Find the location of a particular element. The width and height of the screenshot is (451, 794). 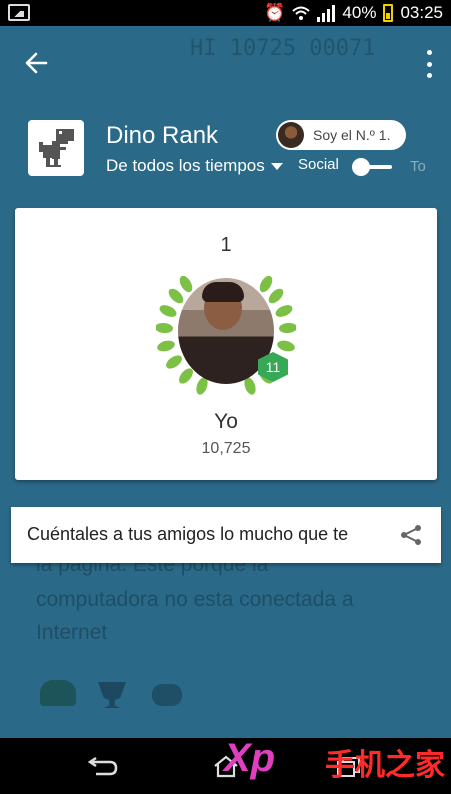

status-icons: ⏰ 40% 03:25 is located at coordinates (353, 13).